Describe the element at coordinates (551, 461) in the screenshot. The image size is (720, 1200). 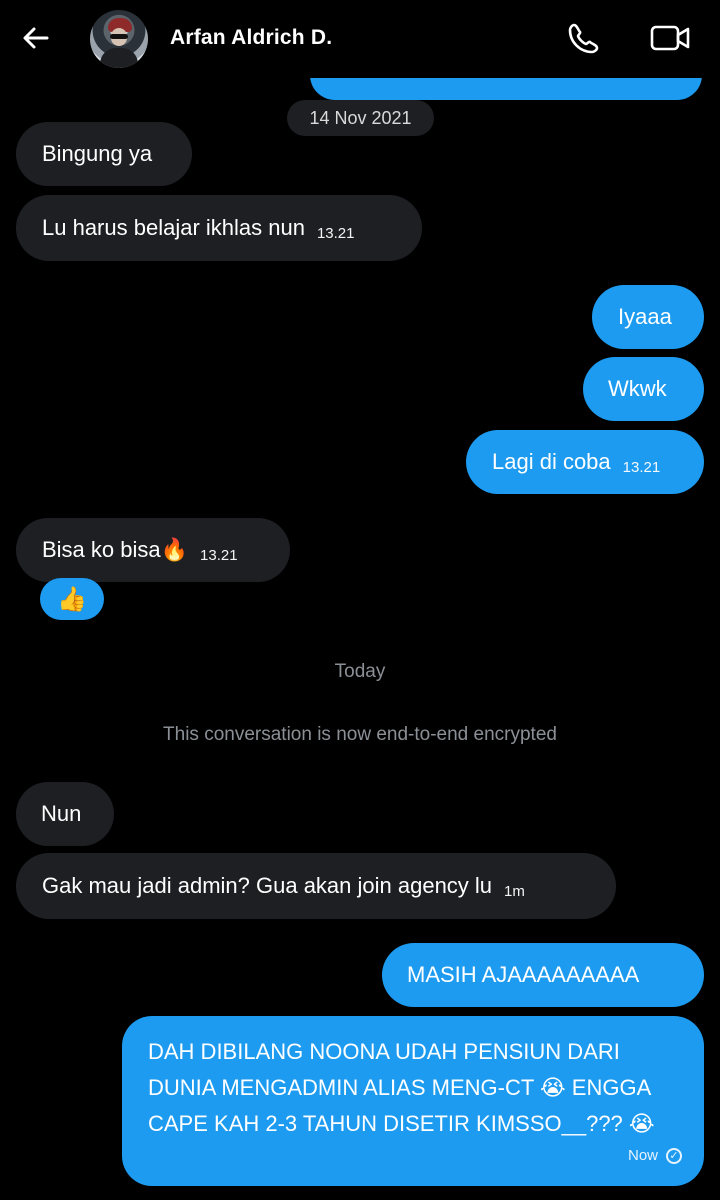
I see `message-text: Lagi di coba` at that location.